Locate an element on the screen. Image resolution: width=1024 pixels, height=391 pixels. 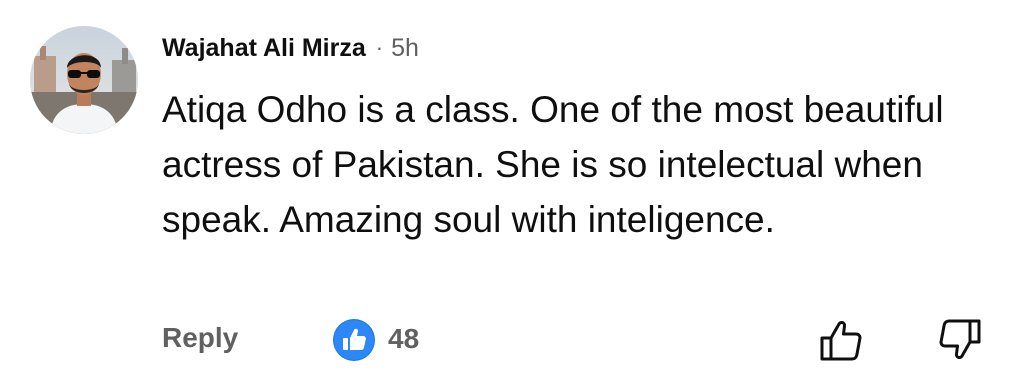
thumbs-up-badge-icon is located at coordinates (354, 340).